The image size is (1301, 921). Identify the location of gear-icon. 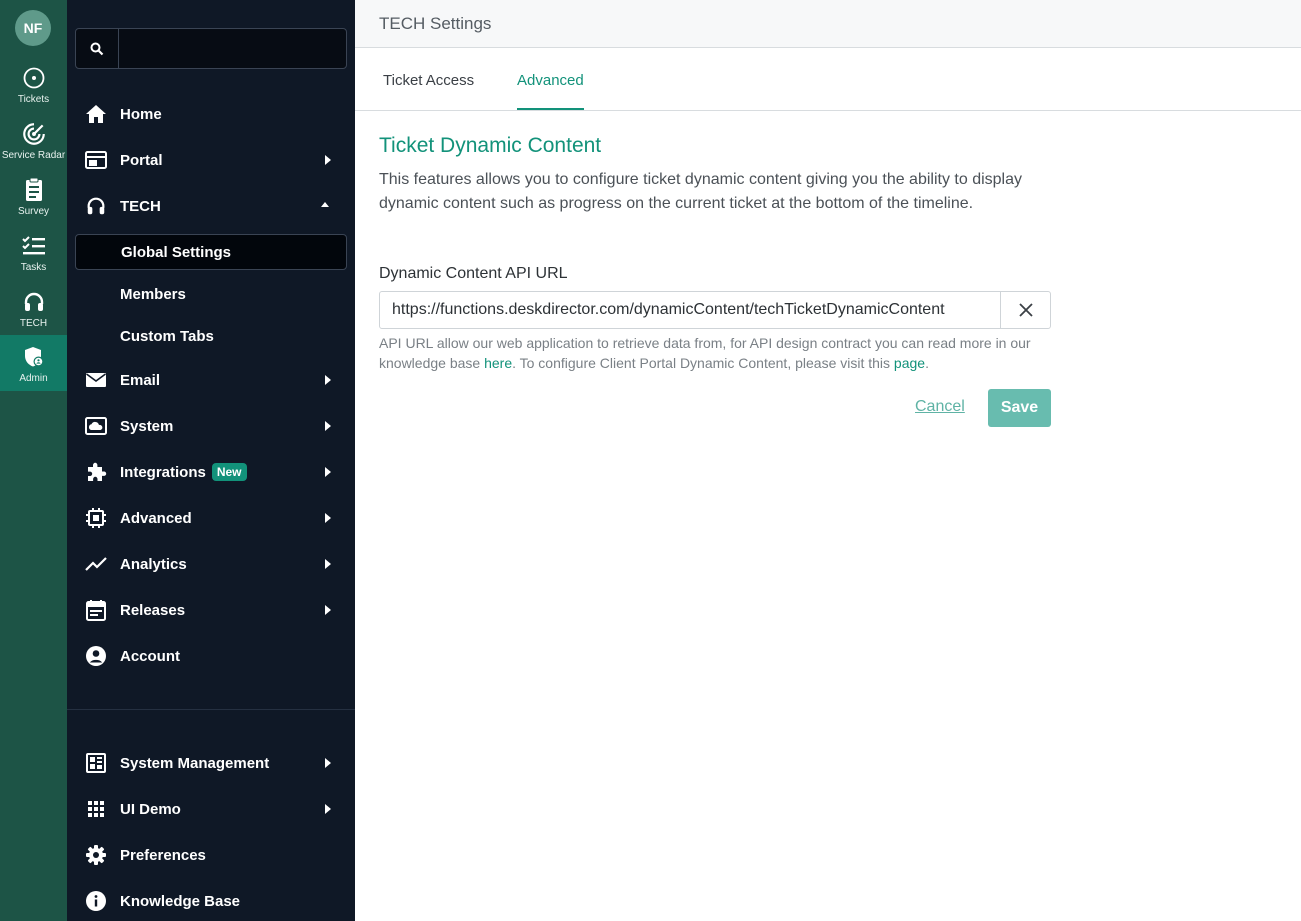
(96, 855).